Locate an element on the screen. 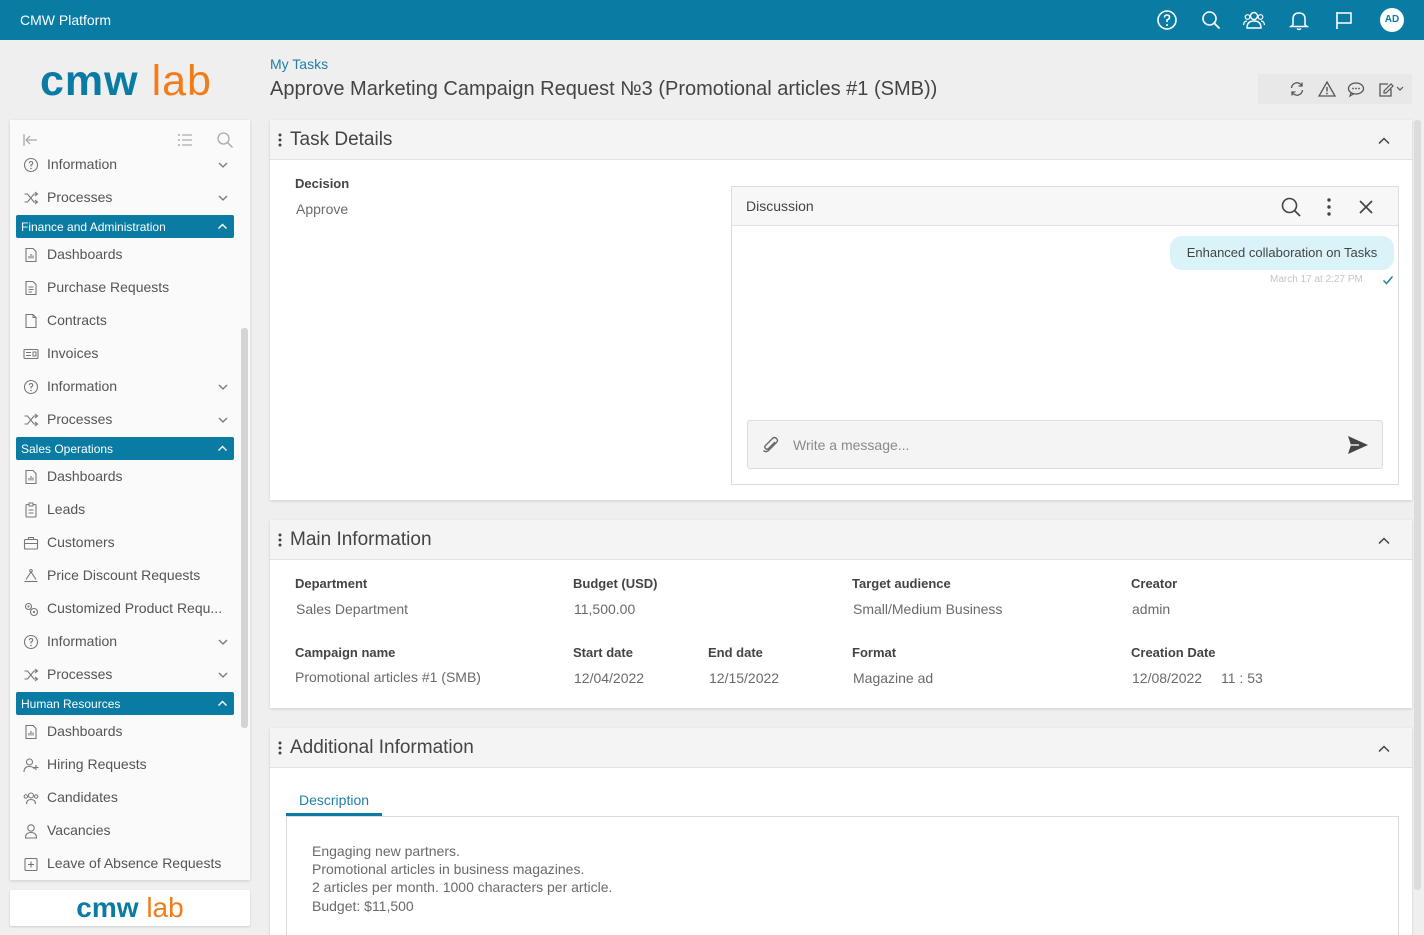 This screenshot has width=1424, height=935. main-information-header: Main Information is located at coordinates (841, 540).